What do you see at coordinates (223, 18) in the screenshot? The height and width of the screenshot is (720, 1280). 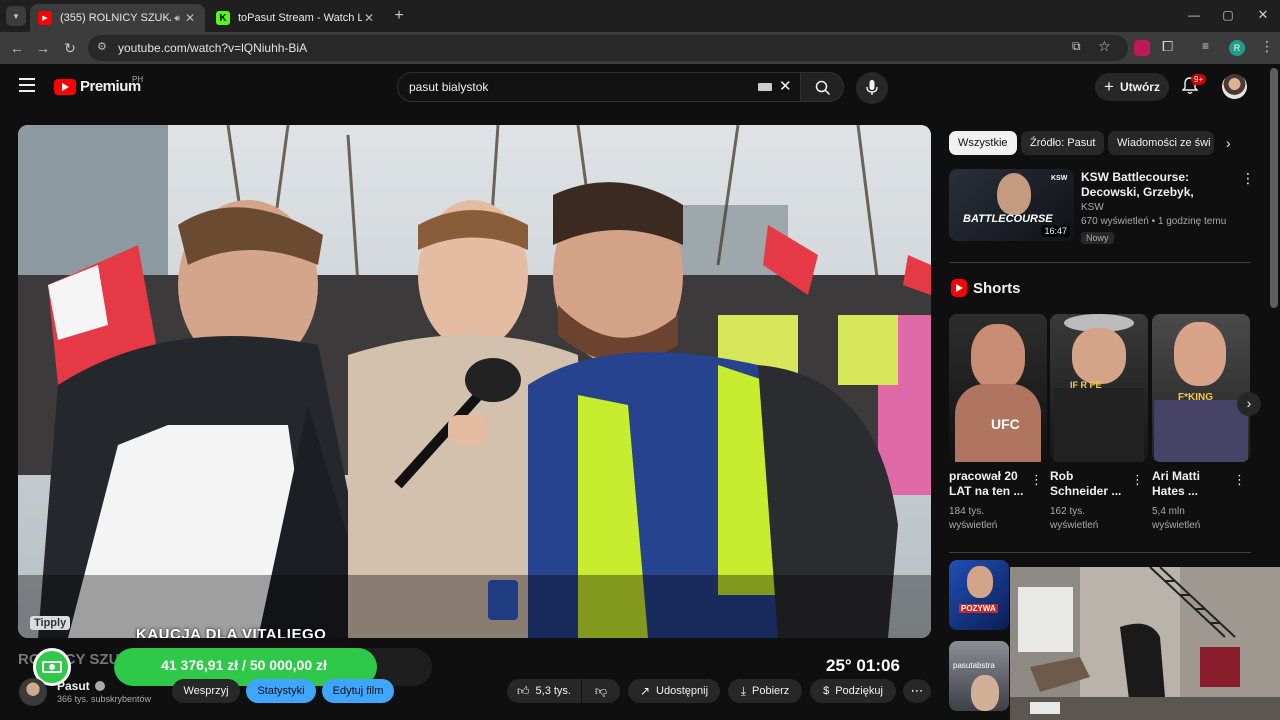 I see `kick-icon: K` at bounding box center [223, 18].